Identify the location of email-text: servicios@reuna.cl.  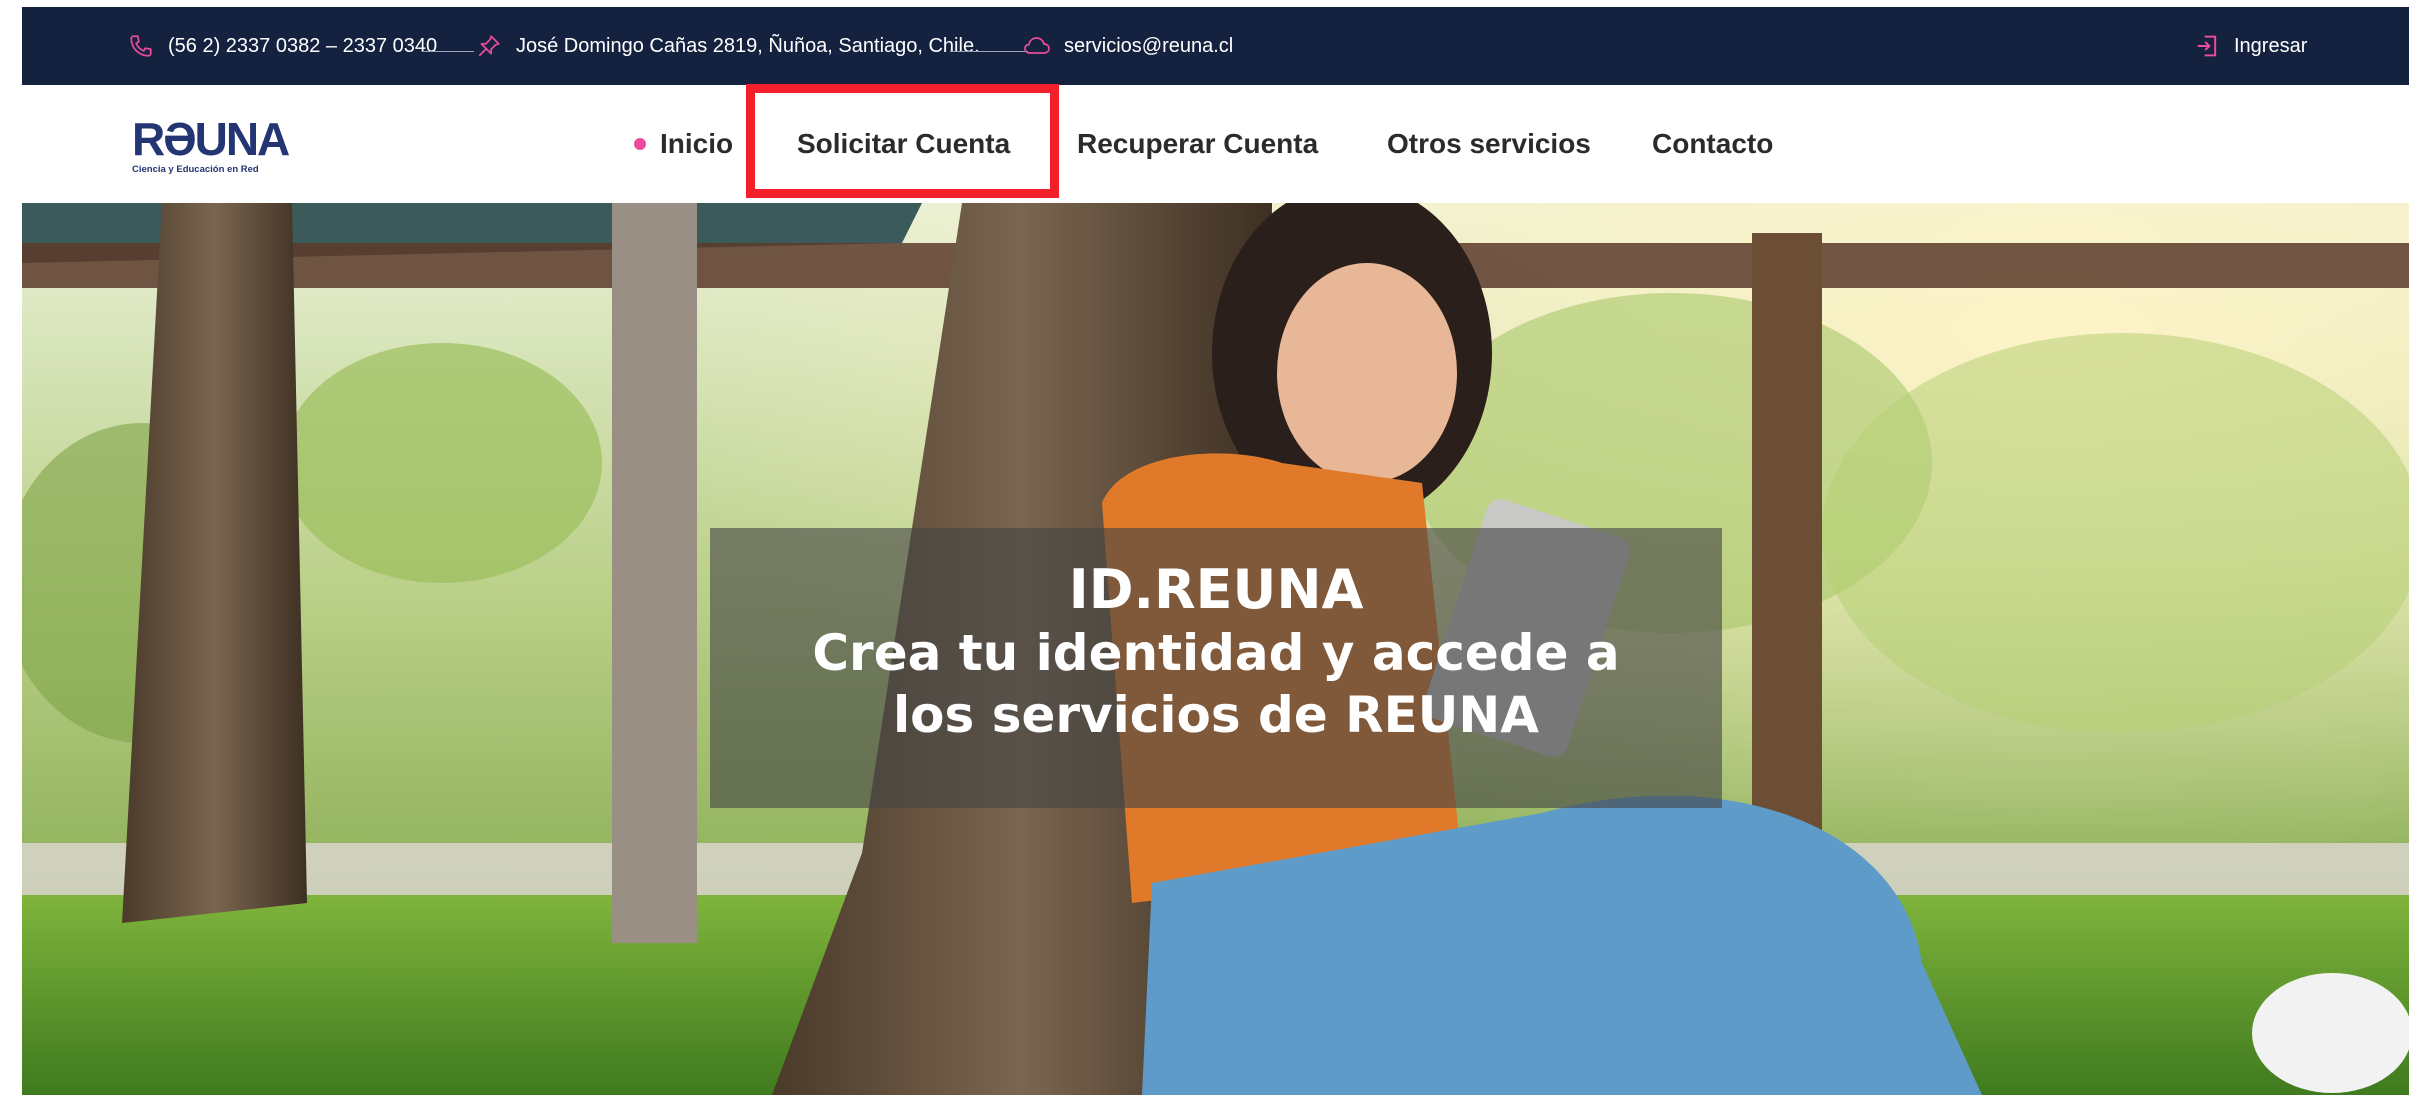
(1149, 45).